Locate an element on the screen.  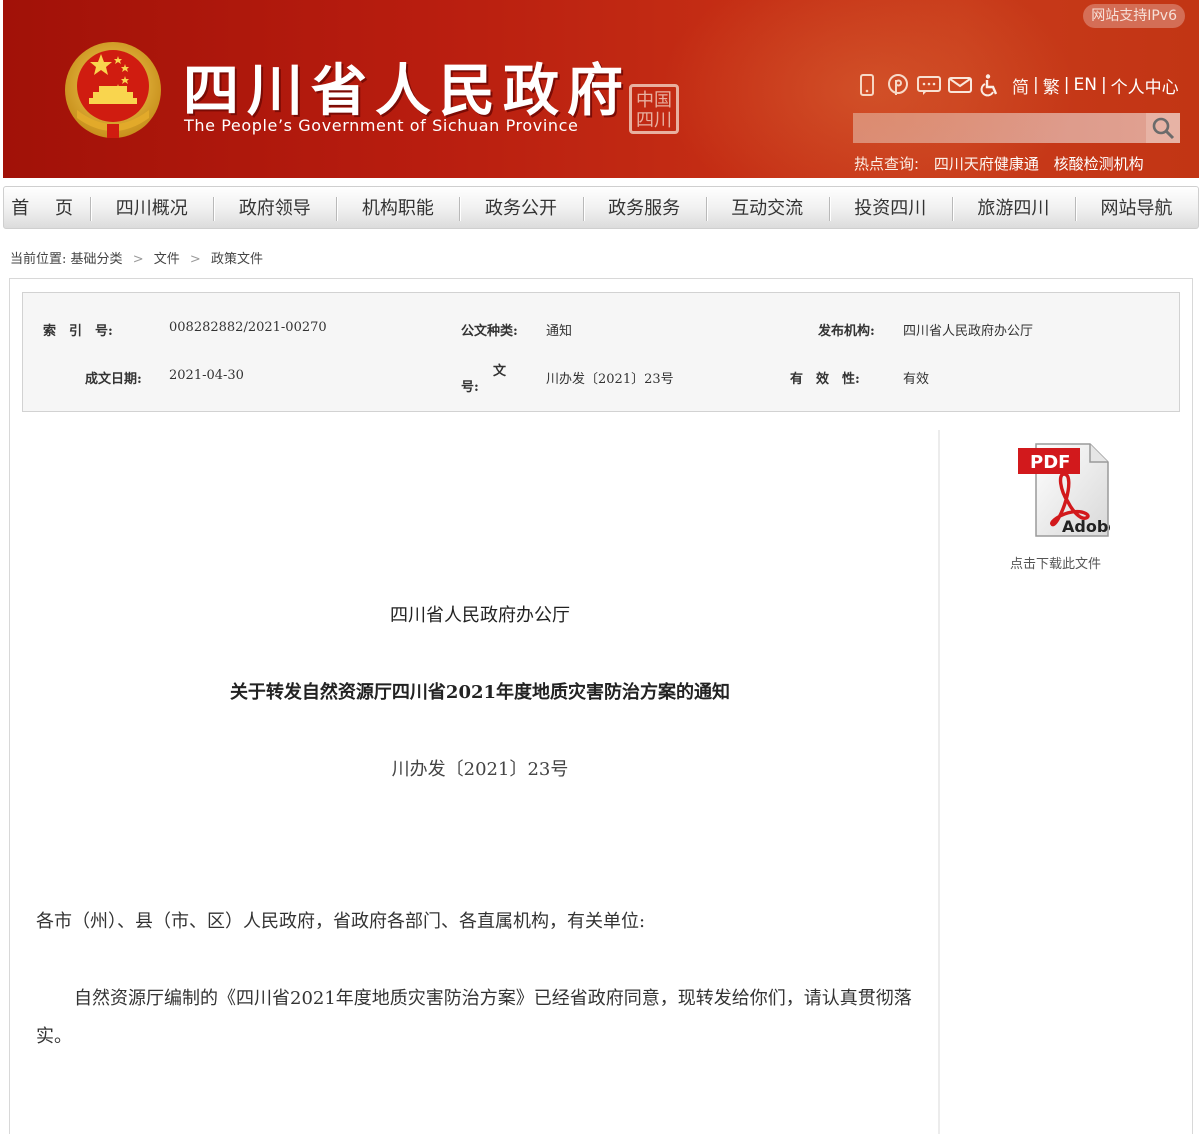
lang-simplified-link: 简 is located at coordinates (1020, 85).